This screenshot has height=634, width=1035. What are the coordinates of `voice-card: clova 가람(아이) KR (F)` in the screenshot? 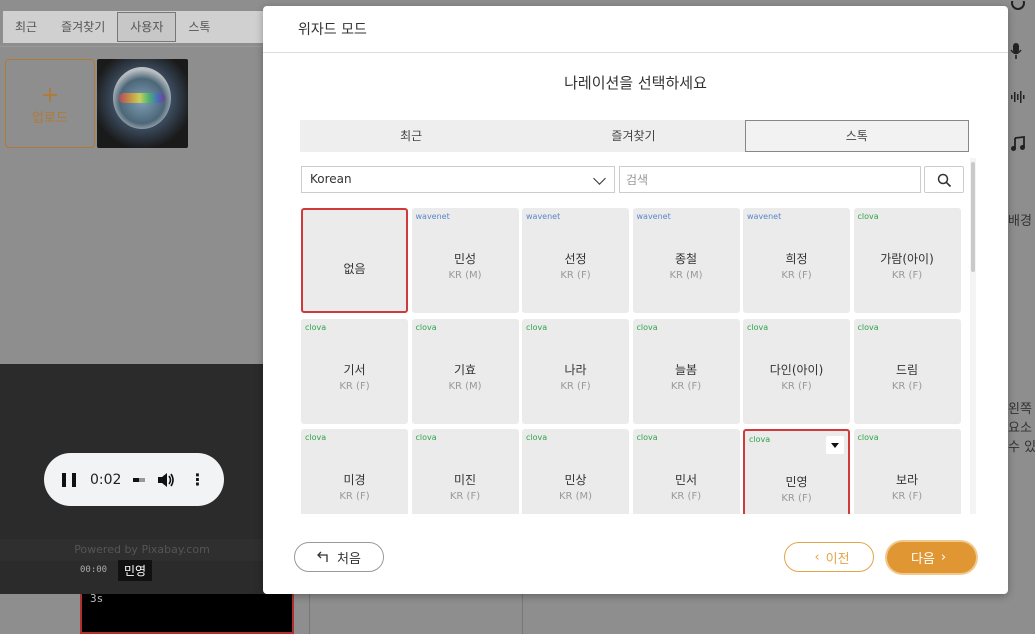 It's located at (907, 260).